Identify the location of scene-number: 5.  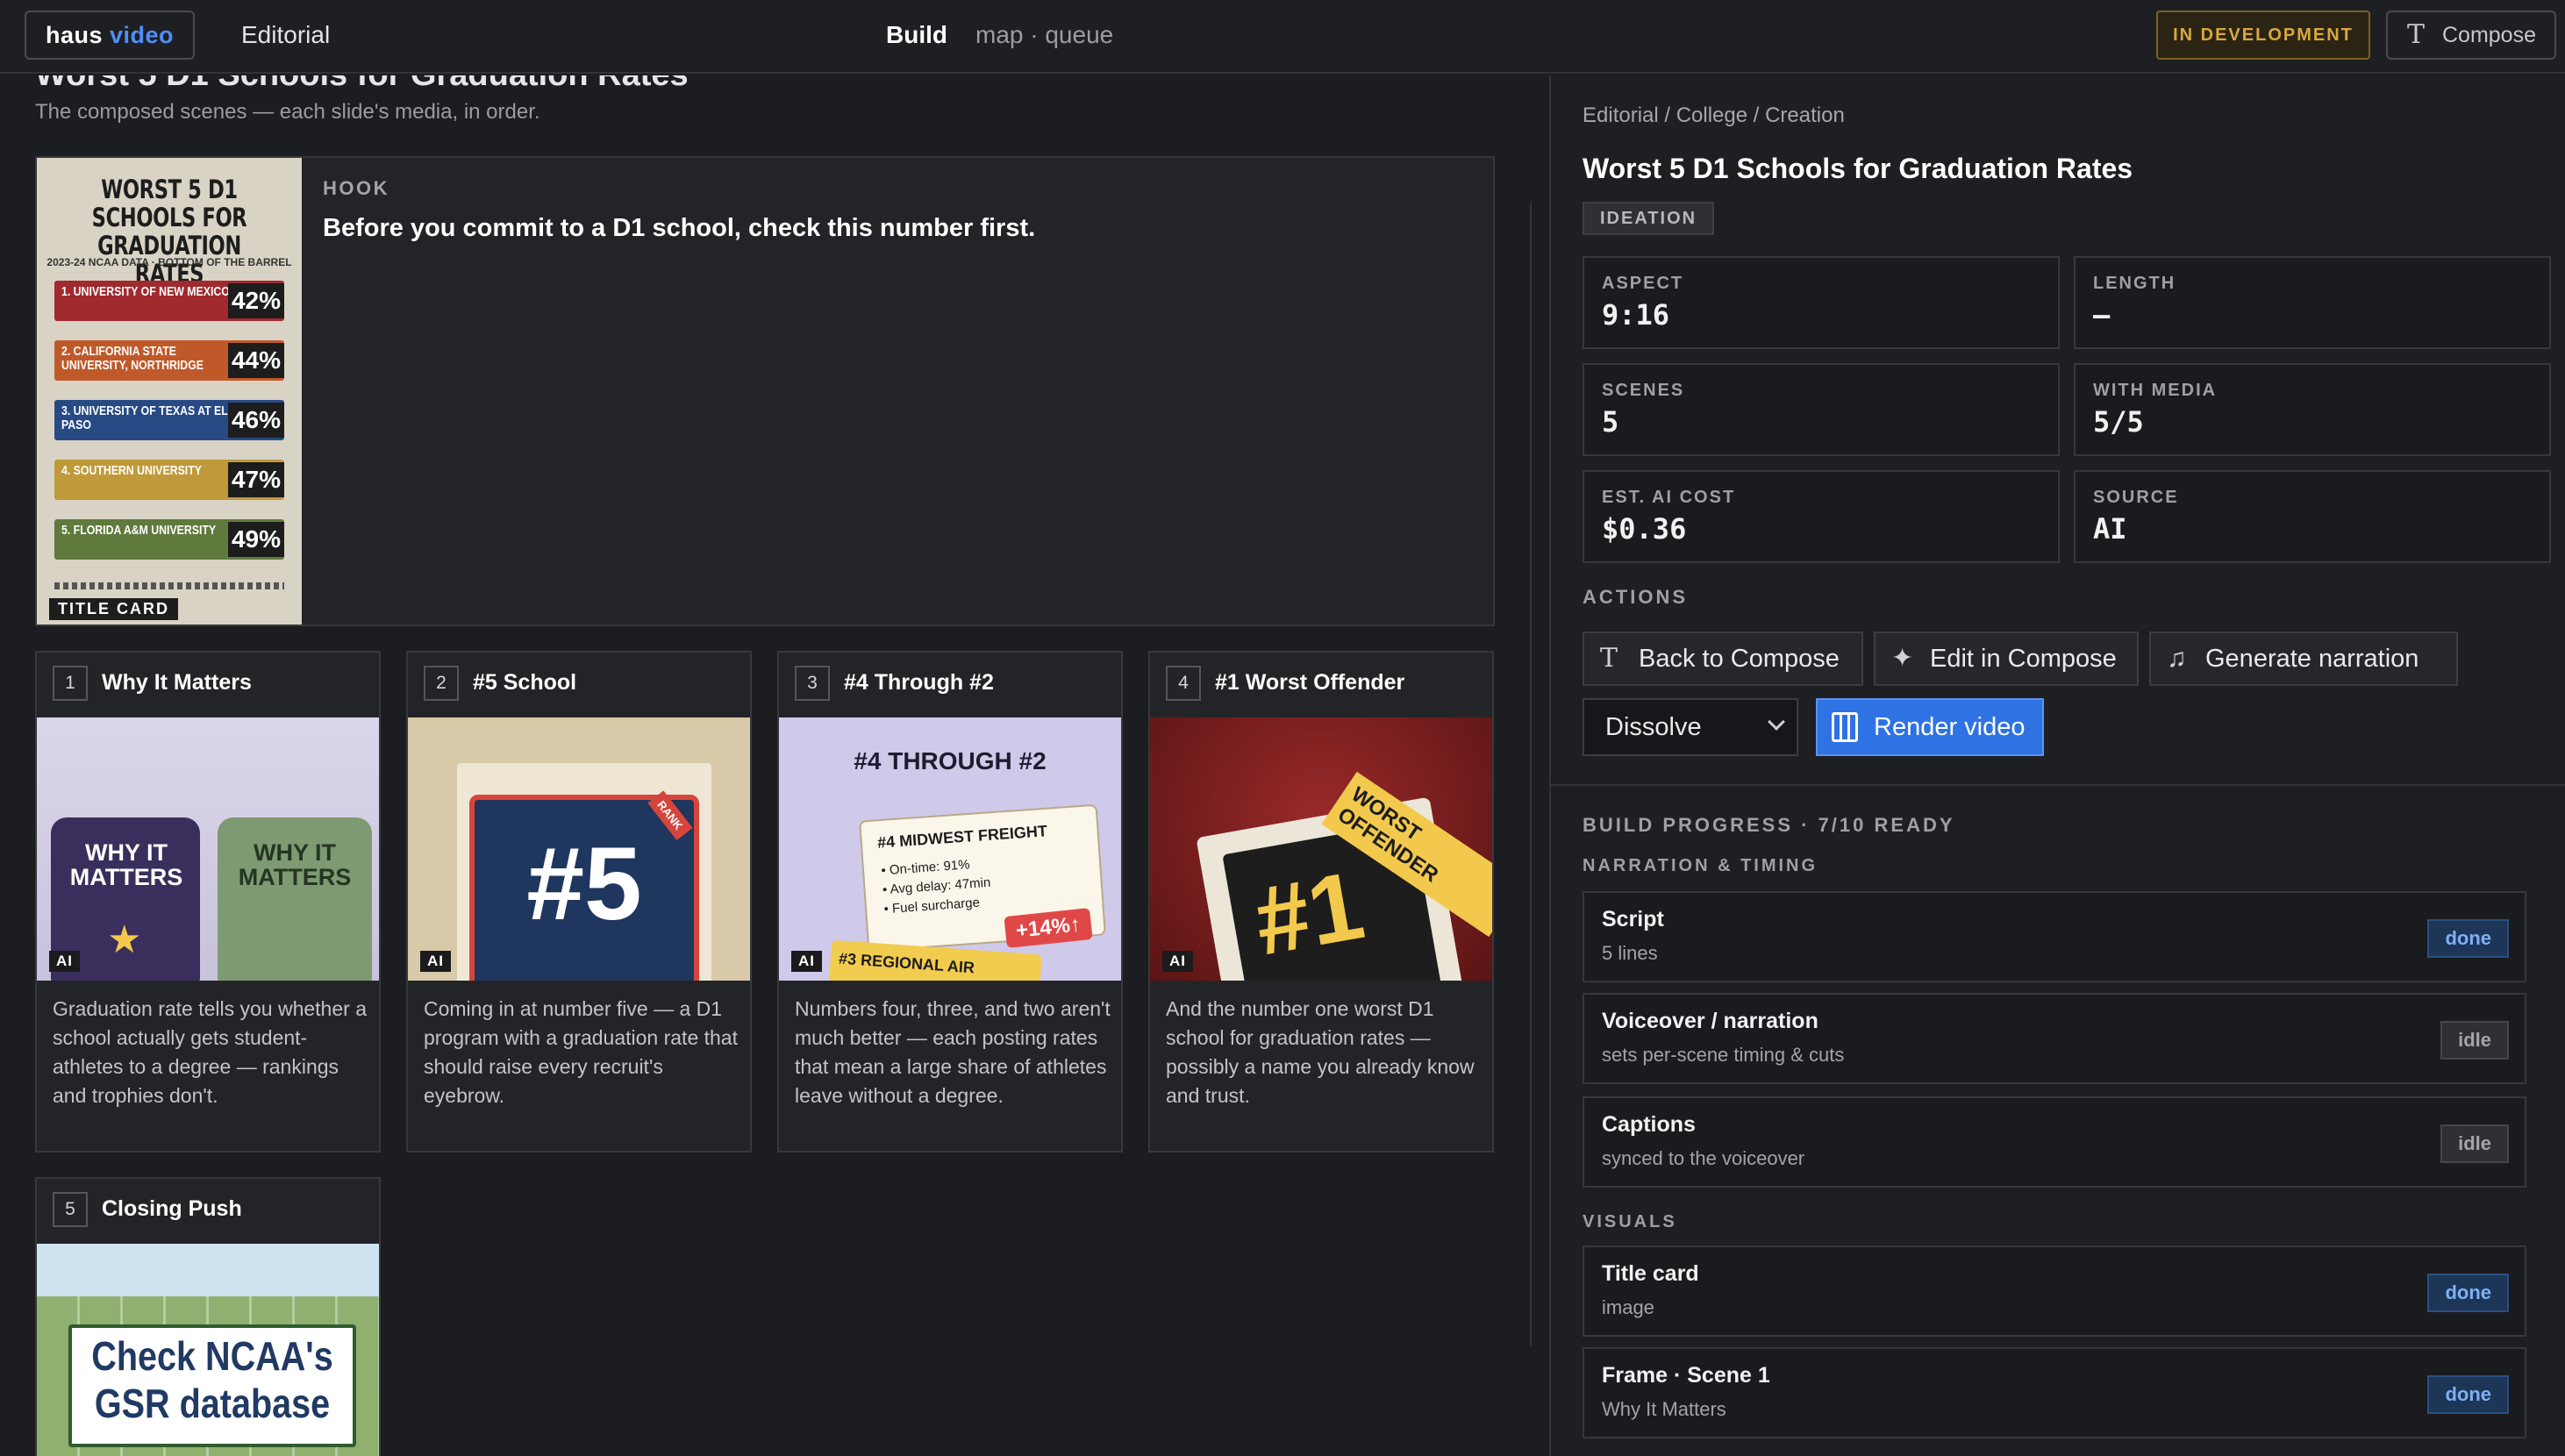
(70, 1209).